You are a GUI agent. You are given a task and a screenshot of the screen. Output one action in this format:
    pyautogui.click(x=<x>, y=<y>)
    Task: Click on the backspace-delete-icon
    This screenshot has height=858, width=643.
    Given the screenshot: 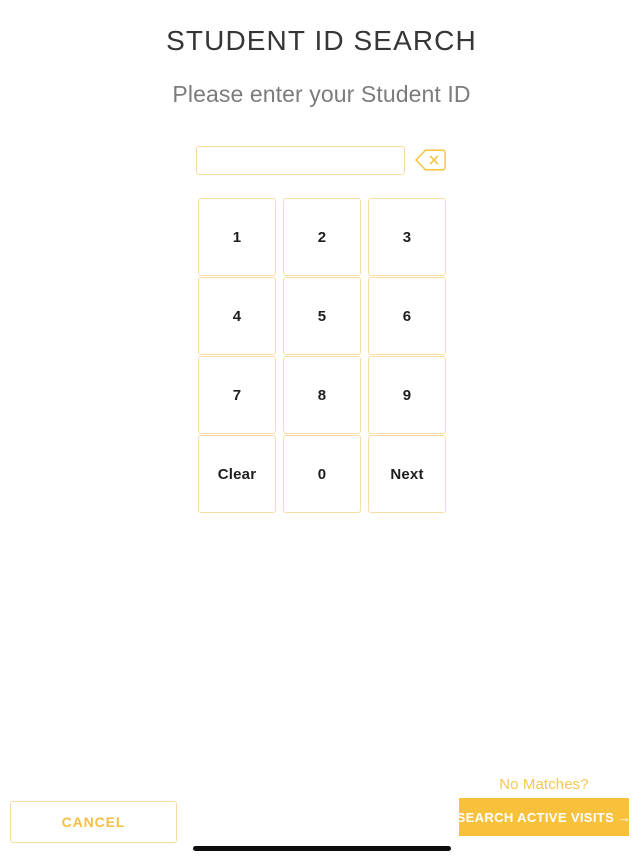 What is the action you would take?
    pyautogui.click(x=430, y=160)
    